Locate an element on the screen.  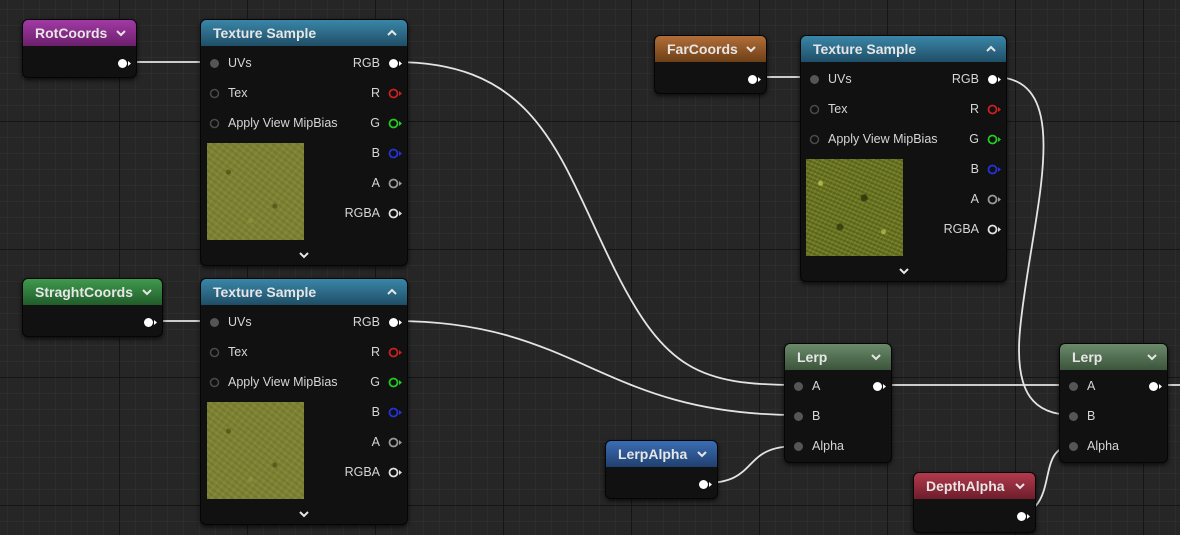
lerp-1-header: Lerp is located at coordinates (838, 357).